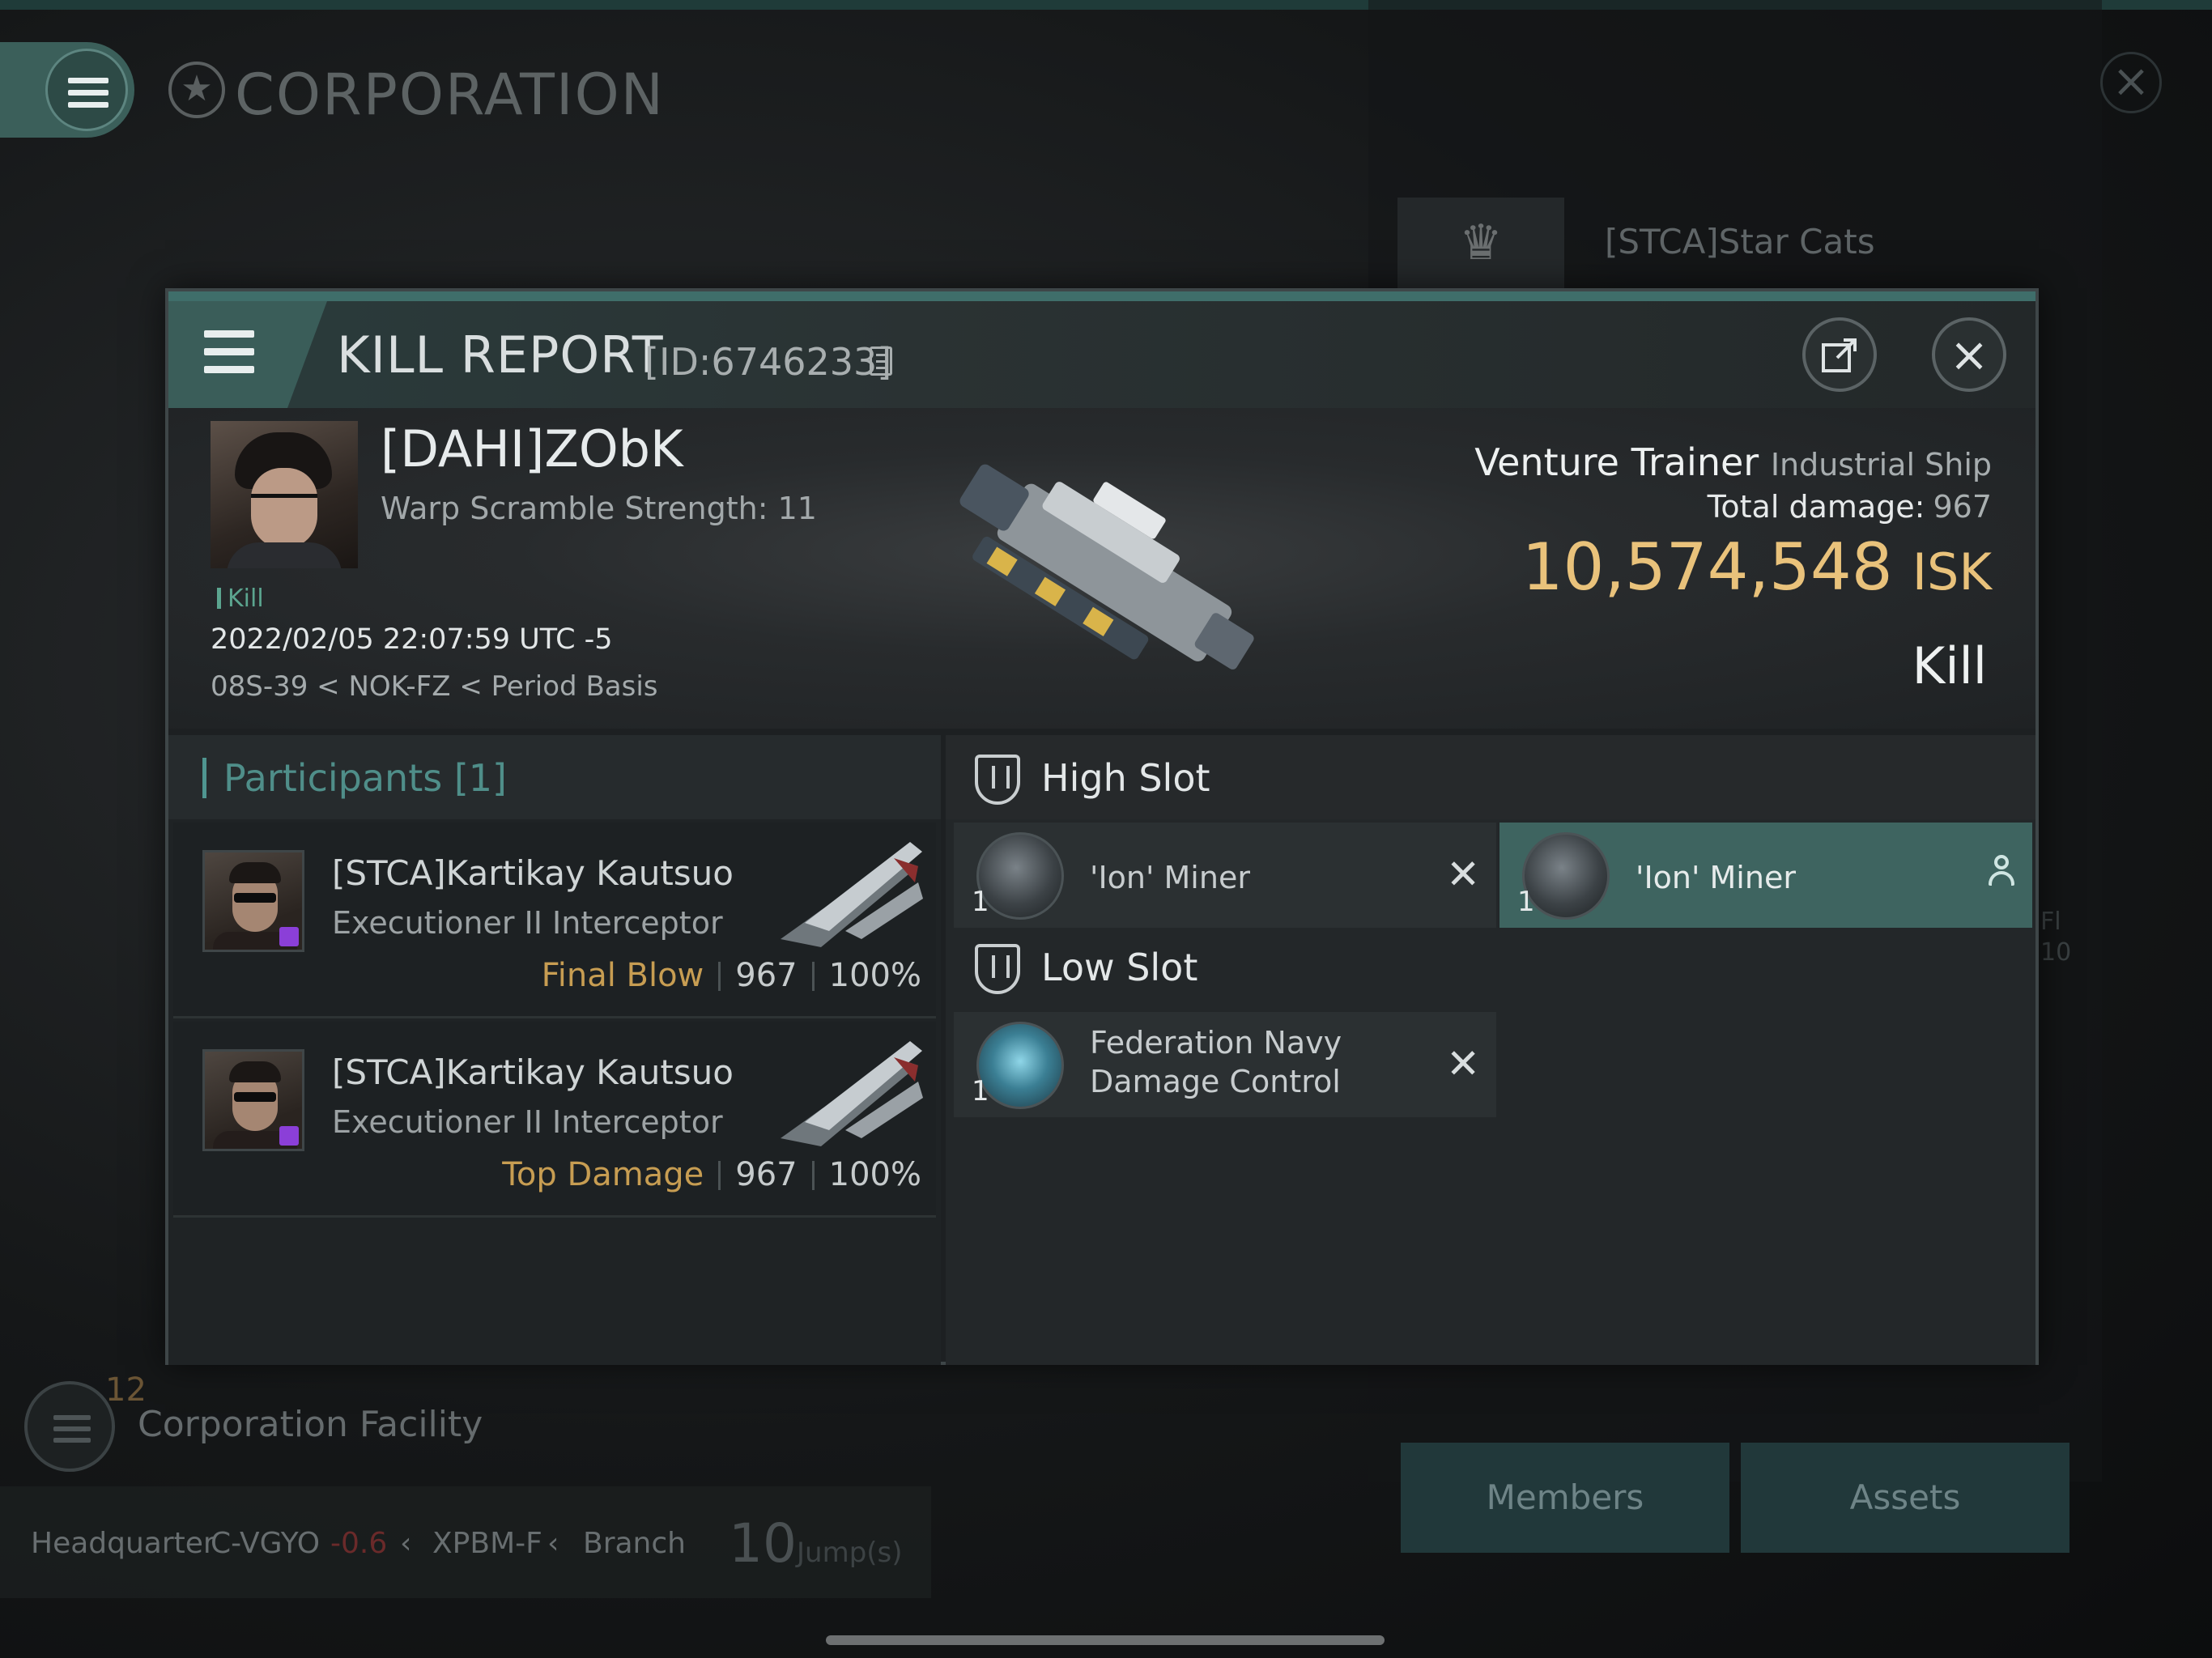 This screenshot has width=2212, height=1658. I want to click on share-icon, so click(1840, 355).